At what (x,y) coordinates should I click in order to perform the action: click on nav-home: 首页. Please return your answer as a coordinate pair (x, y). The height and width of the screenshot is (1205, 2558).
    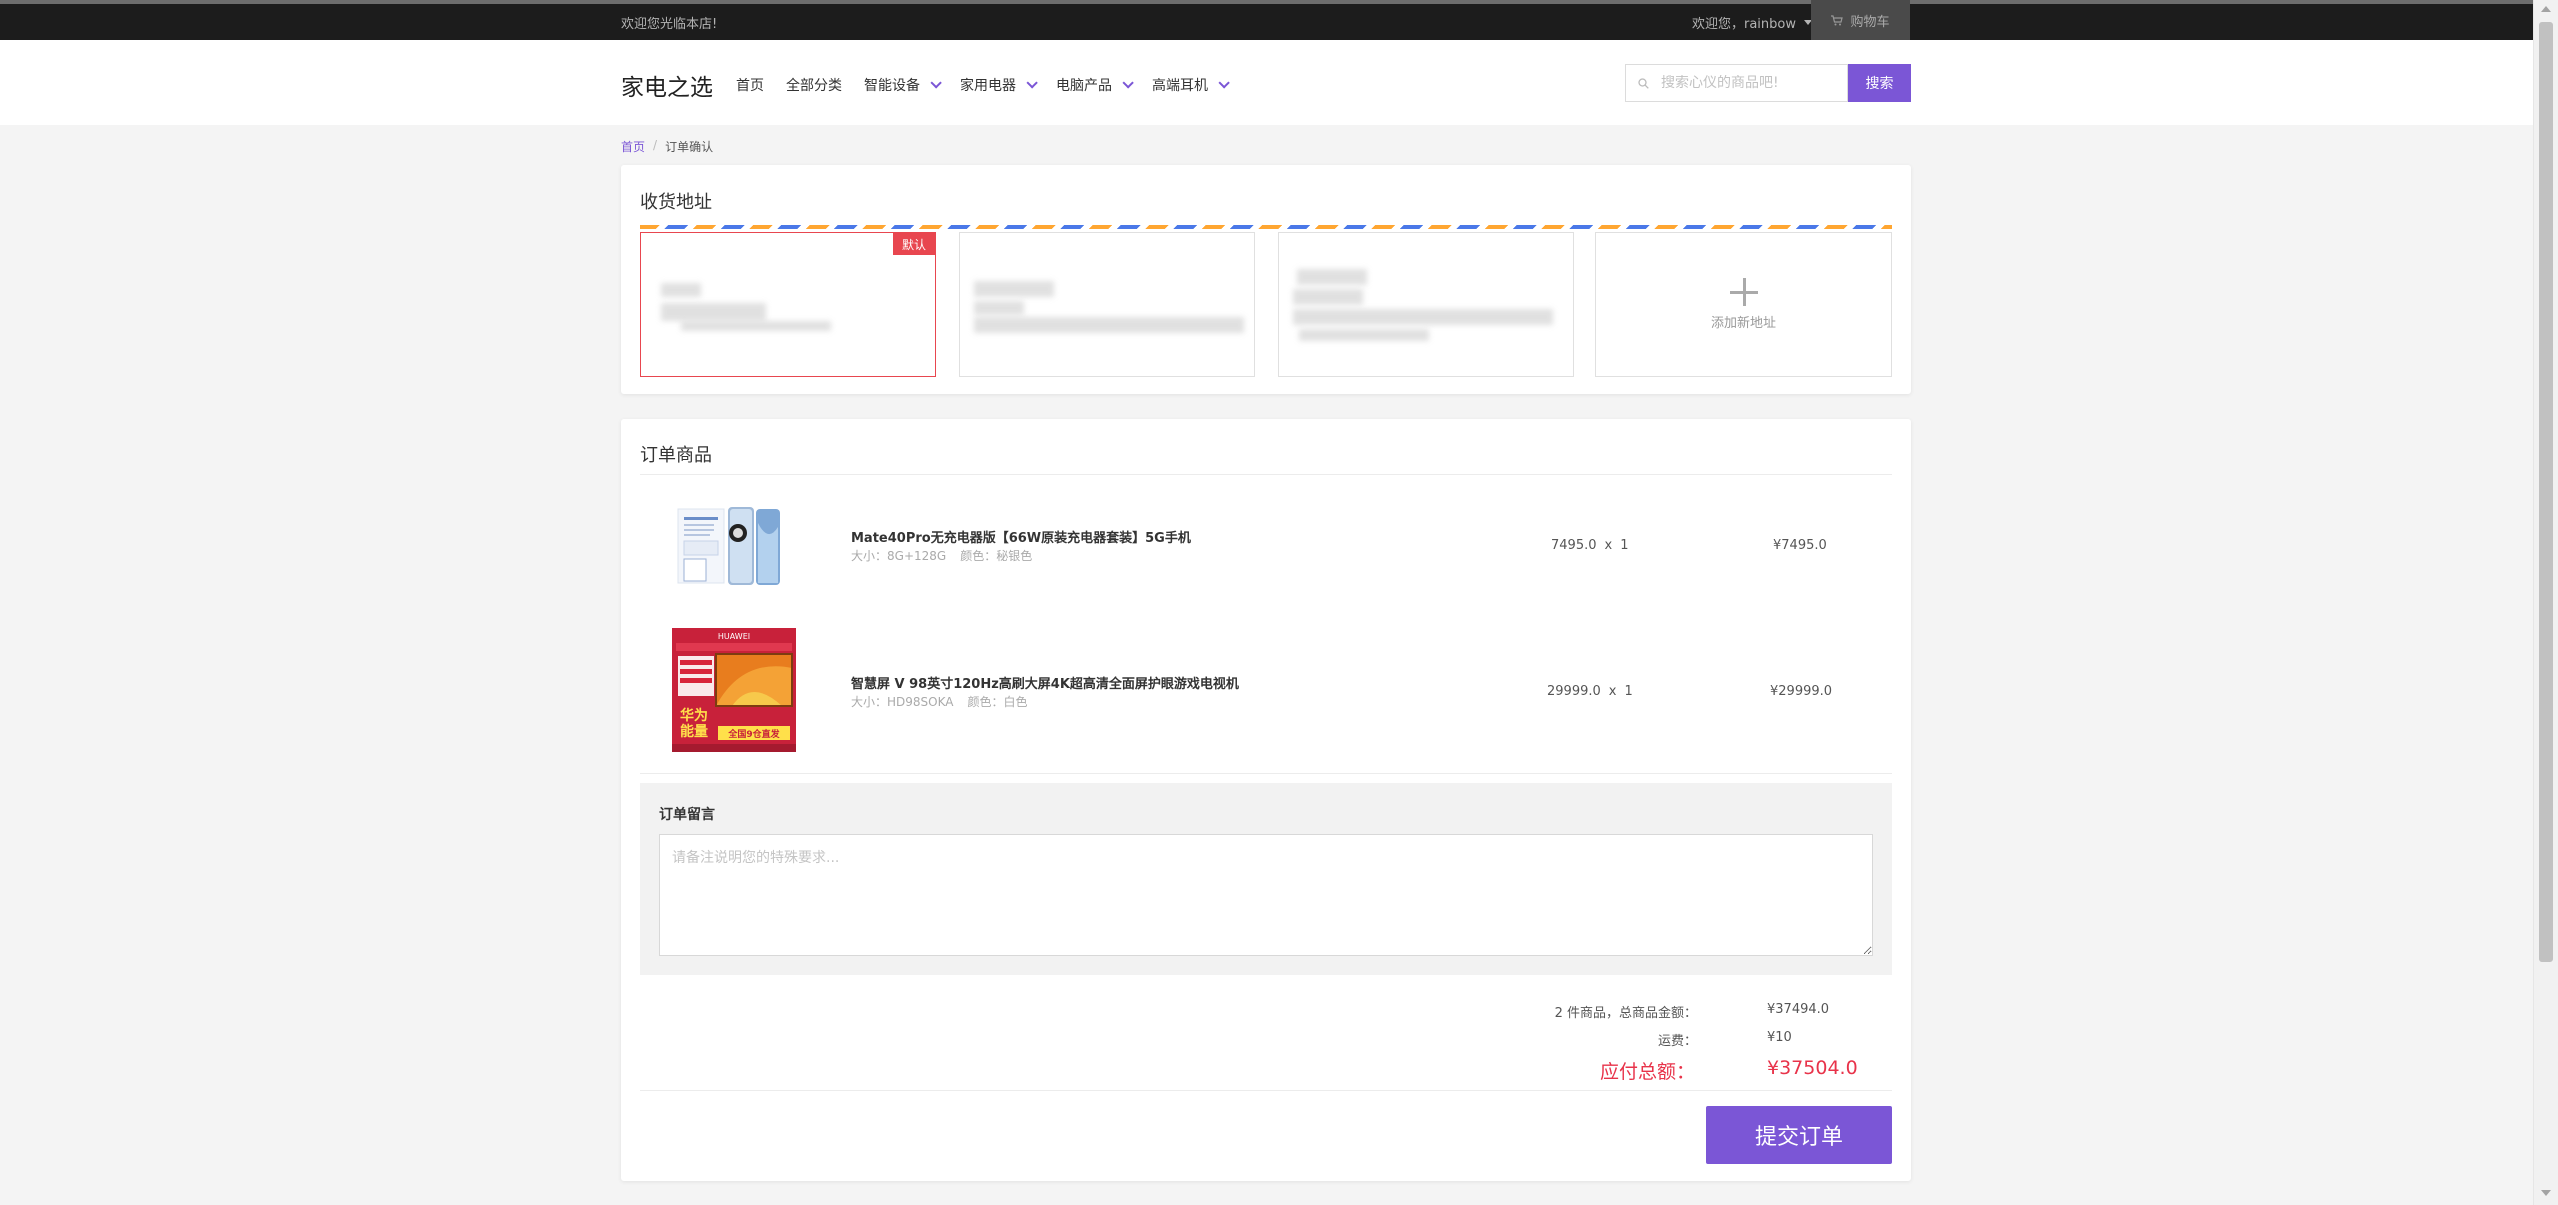
    Looking at the image, I should click on (750, 85).